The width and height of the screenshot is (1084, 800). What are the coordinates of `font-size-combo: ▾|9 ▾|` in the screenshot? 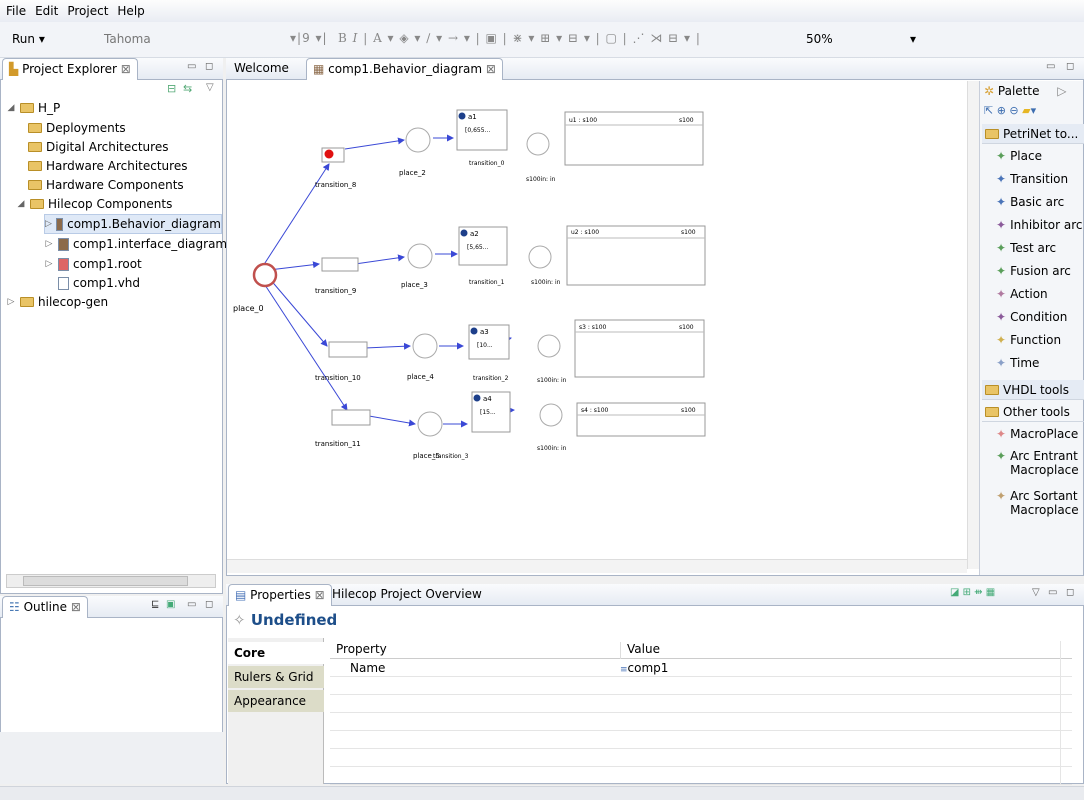 It's located at (309, 38).